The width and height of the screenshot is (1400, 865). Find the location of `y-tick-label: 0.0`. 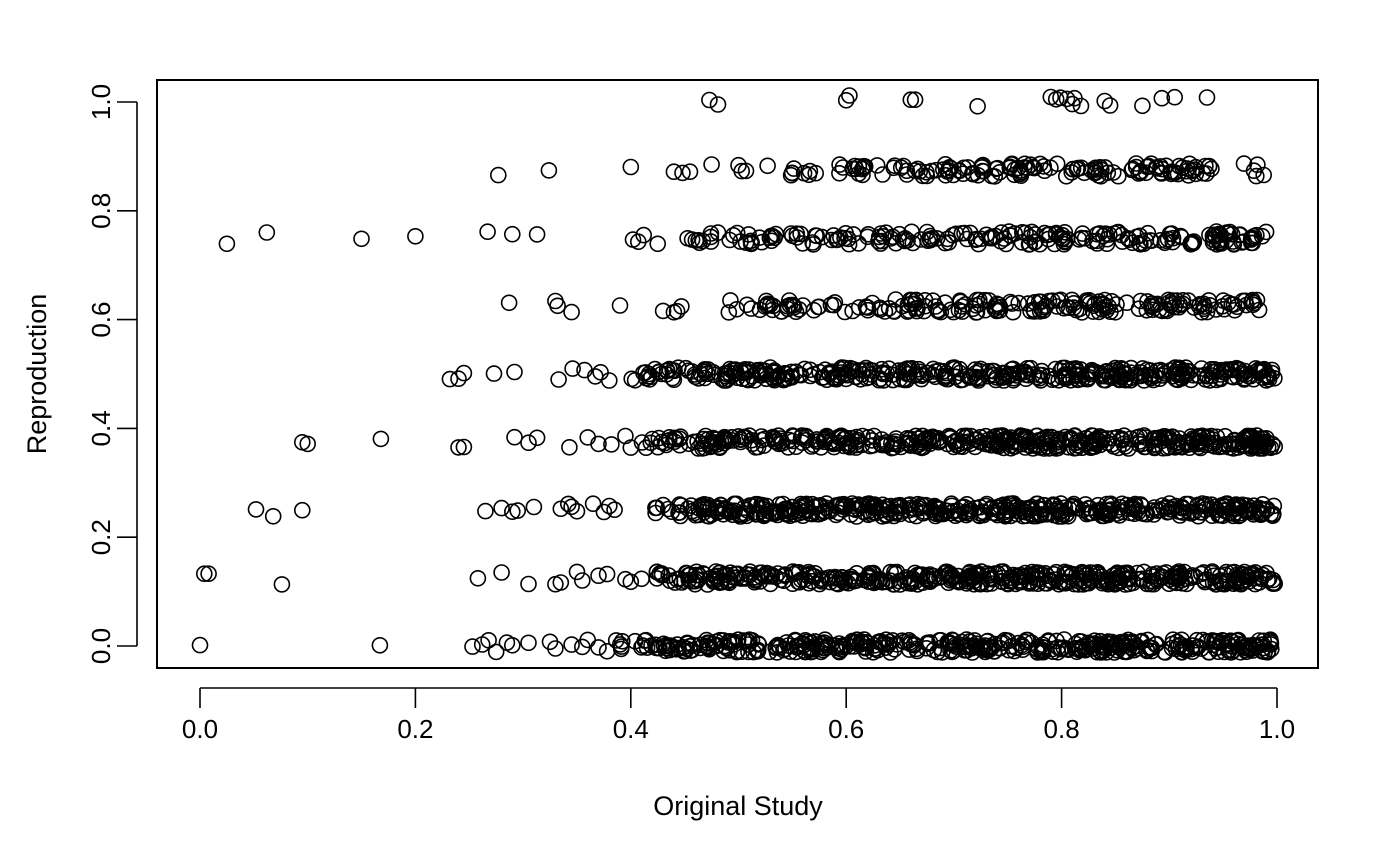

y-tick-label: 0.0 is located at coordinates (101, 646).